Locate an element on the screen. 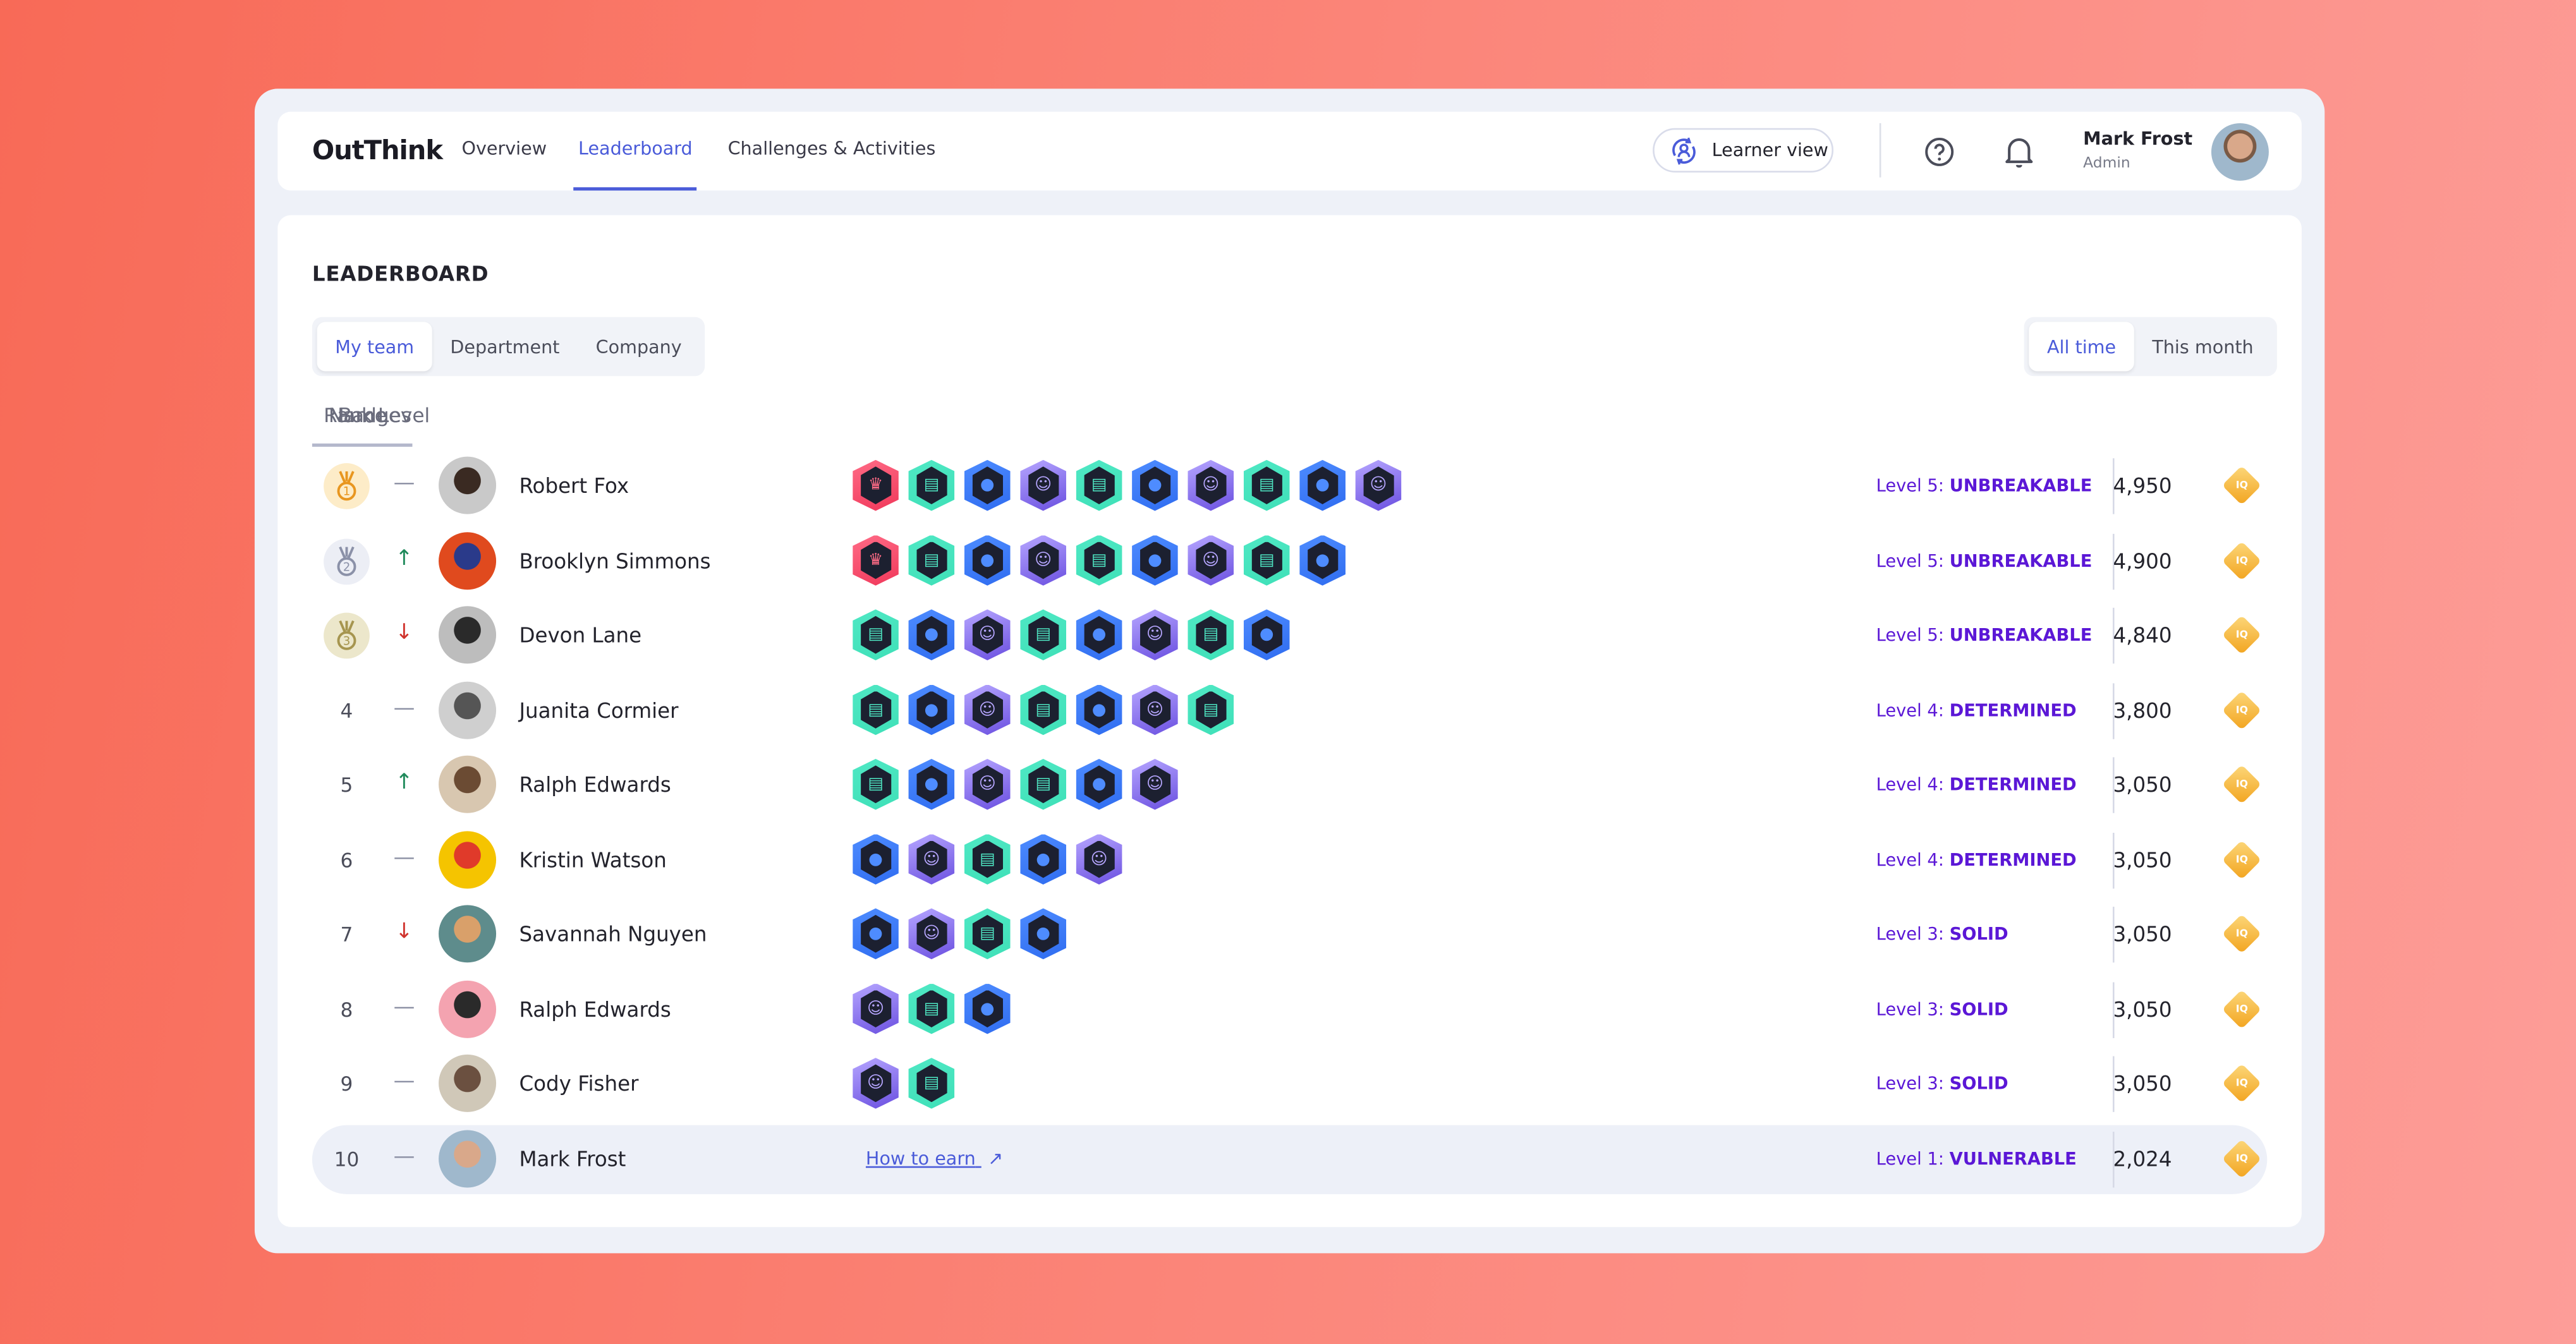 This screenshot has height=1344, width=2576. bell-icon is located at coordinates (2020, 152).